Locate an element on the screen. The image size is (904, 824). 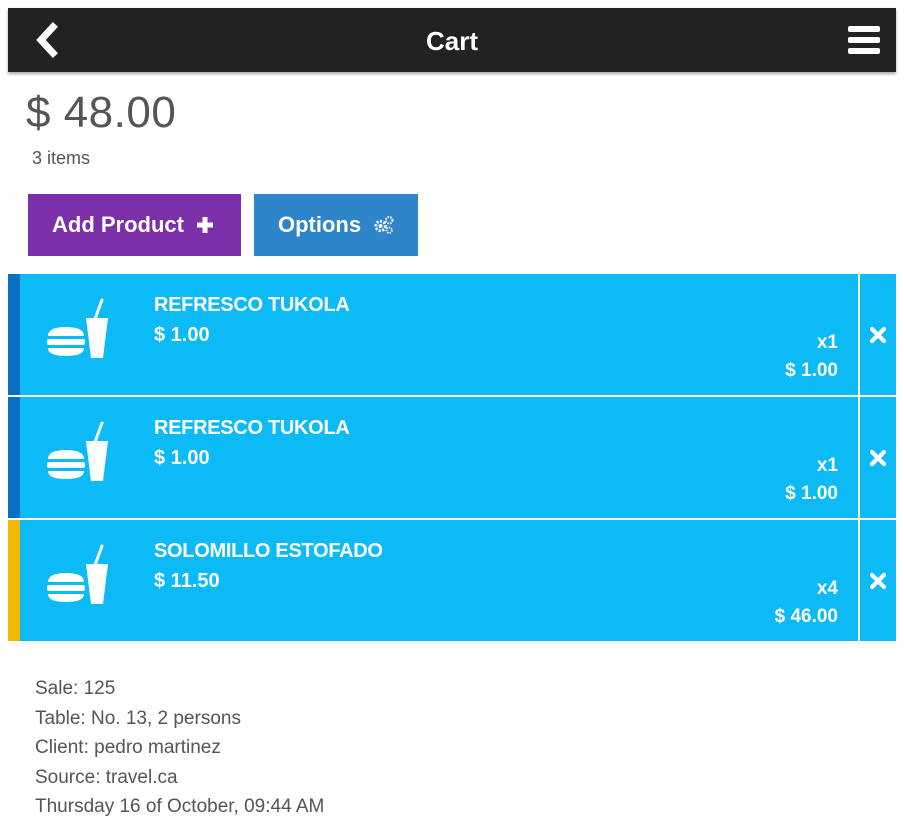
item-count: 3 items is located at coordinates (61, 158).